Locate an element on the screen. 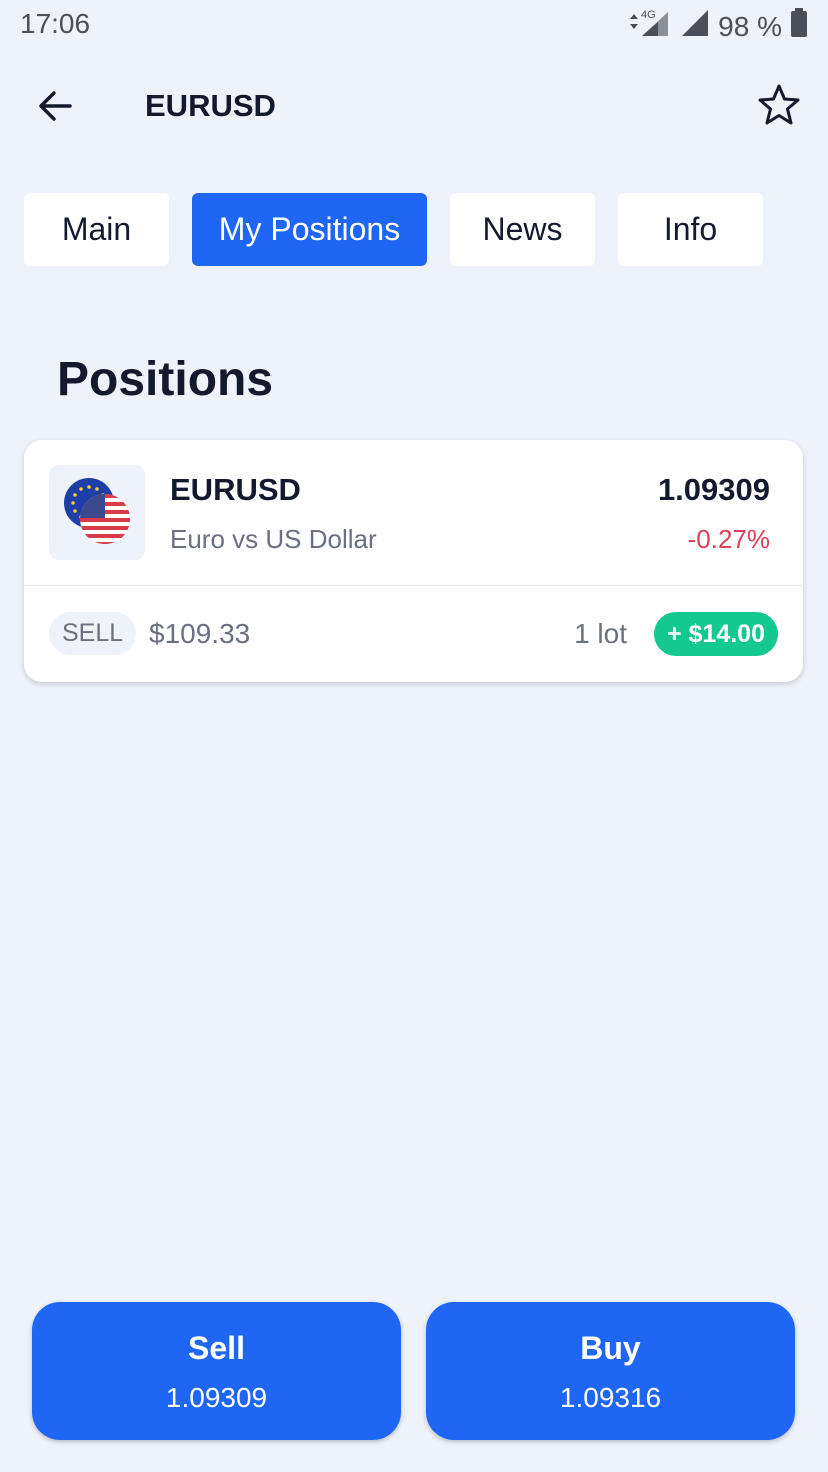 The height and width of the screenshot is (1472, 828). status-icons: 4G 98 % is located at coordinates (718, 26).